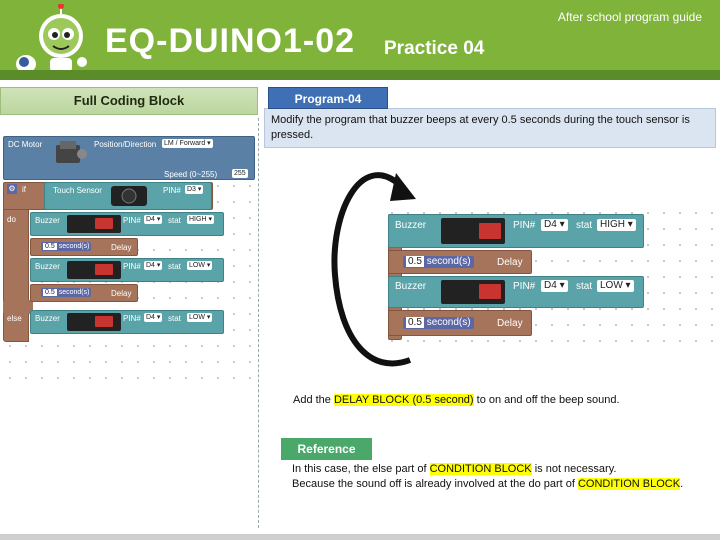  What do you see at coordinates (194, 189) in the screenshot?
I see `touch-pin-select: D3 ▾` at bounding box center [194, 189].